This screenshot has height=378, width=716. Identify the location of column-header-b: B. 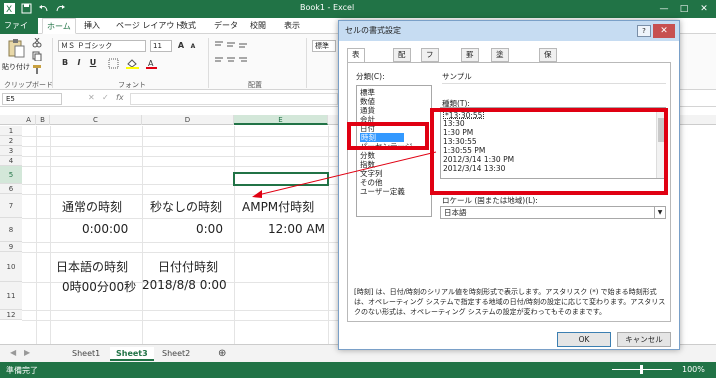
(43, 120).